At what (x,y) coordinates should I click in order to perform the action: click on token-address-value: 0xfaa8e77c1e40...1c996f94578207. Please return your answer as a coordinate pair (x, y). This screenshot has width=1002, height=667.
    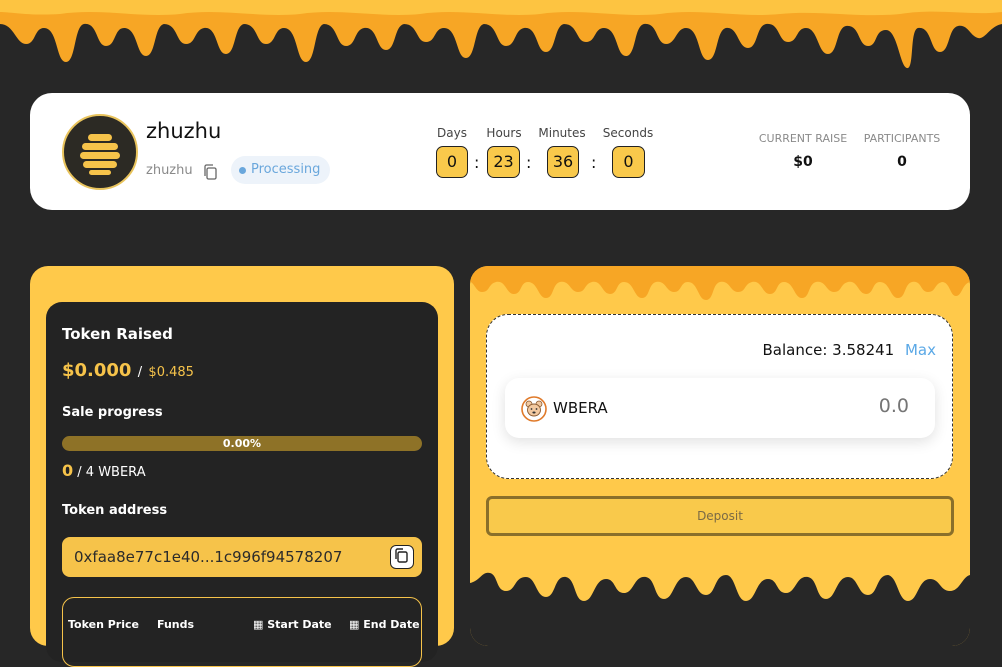
    Looking at the image, I should click on (208, 557).